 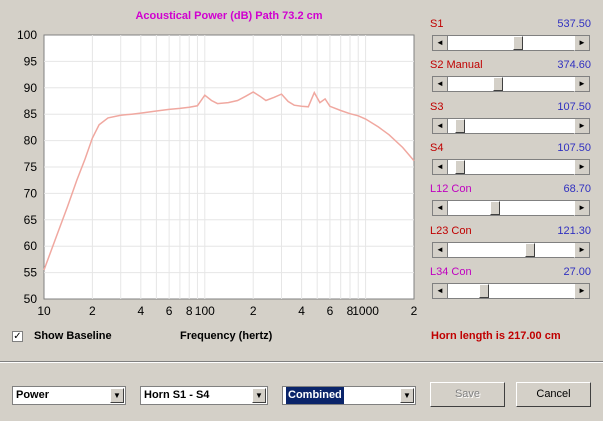 What do you see at coordinates (73, 336) in the screenshot?
I see `show-baseline-label: Show Baseline` at bounding box center [73, 336].